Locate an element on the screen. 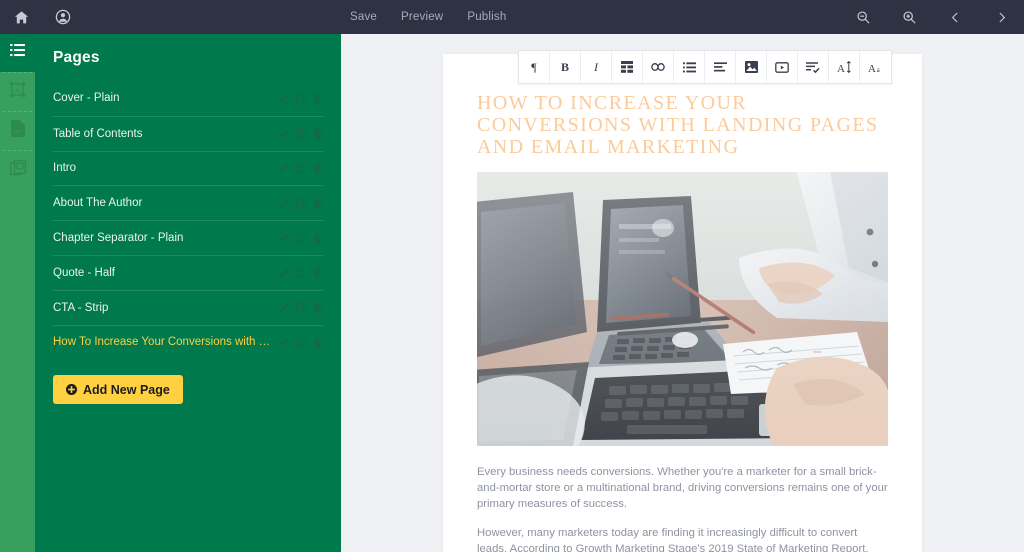  rail-item-document is located at coordinates (17, 131).